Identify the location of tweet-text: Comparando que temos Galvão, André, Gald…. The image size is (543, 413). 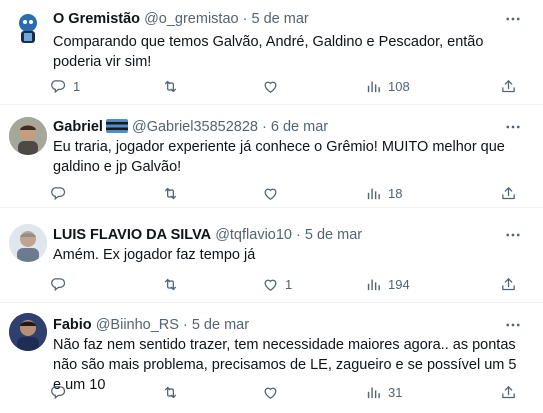
(268, 52).